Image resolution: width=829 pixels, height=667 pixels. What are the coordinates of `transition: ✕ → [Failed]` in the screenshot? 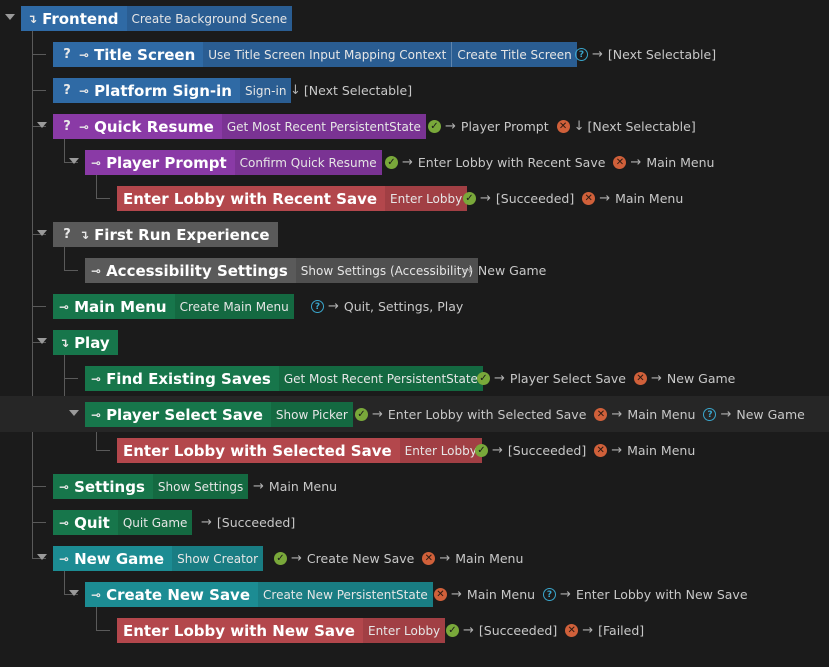 It's located at (604, 630).